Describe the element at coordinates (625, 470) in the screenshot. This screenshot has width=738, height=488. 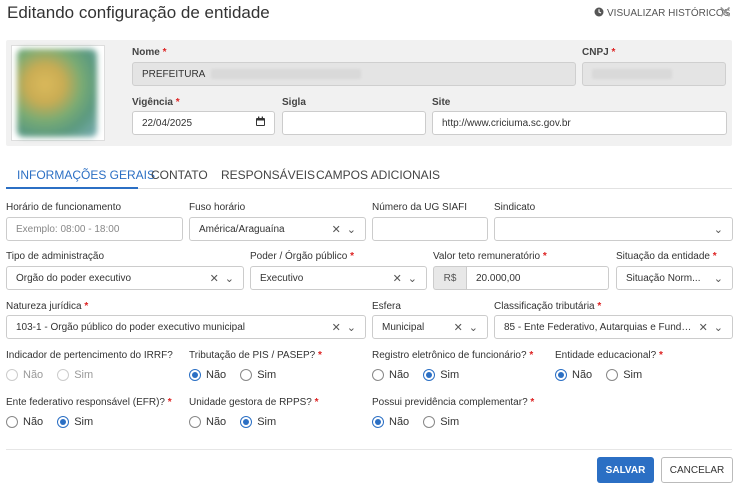
I see `save-button: SALVAR` at that location.